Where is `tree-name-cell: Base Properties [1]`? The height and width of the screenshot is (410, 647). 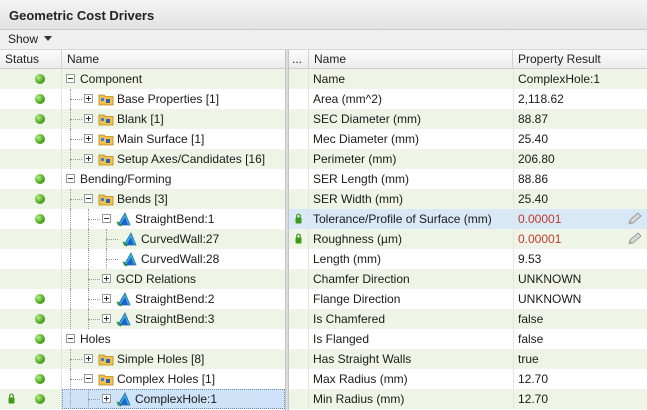
tree-name-cell: Base Properties [1] is located at coordinates (173, 99).